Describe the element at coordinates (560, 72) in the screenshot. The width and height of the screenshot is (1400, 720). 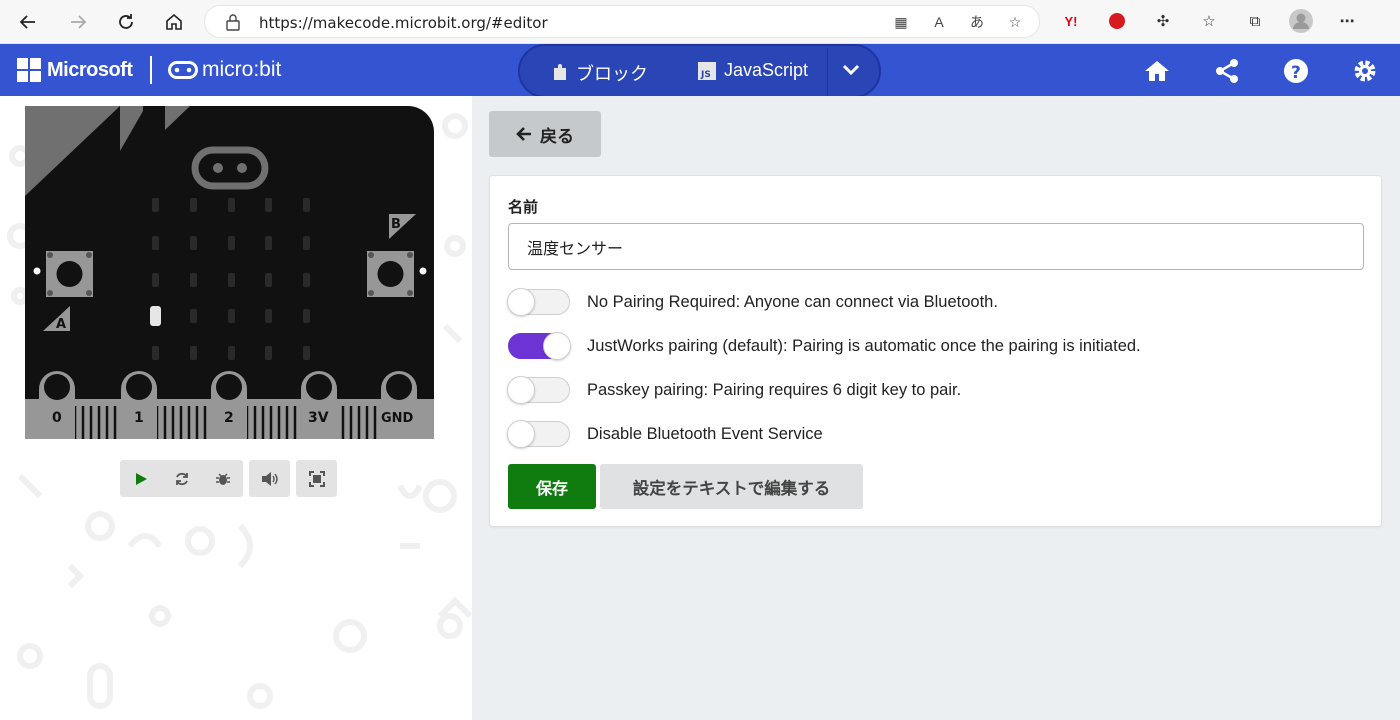
I see `puzzle-icon` at that location.